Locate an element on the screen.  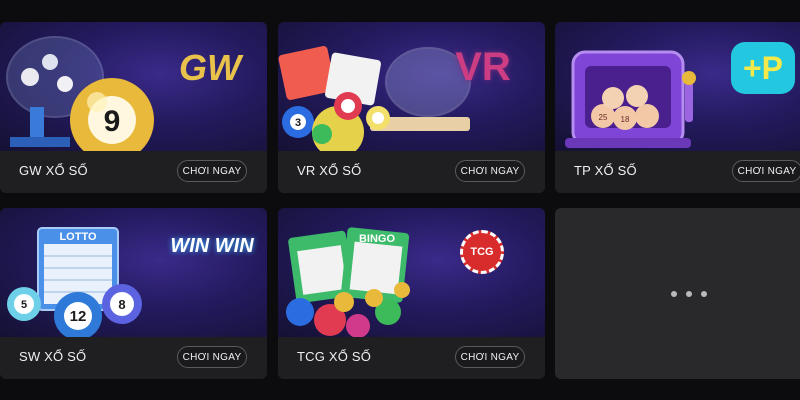
provider-logo-tcg: TCG is located at coordinates (482, 252).